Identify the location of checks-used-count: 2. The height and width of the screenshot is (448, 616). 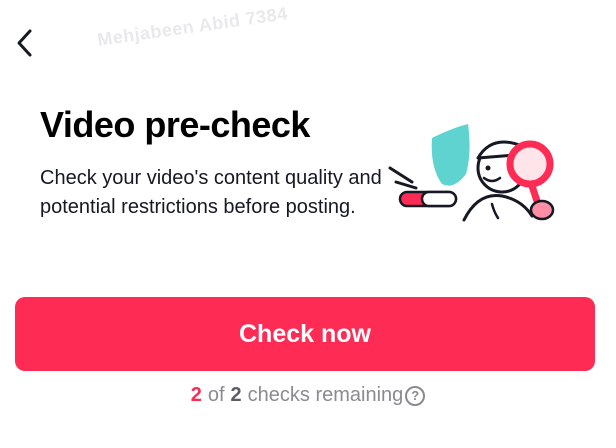
(196, 395).